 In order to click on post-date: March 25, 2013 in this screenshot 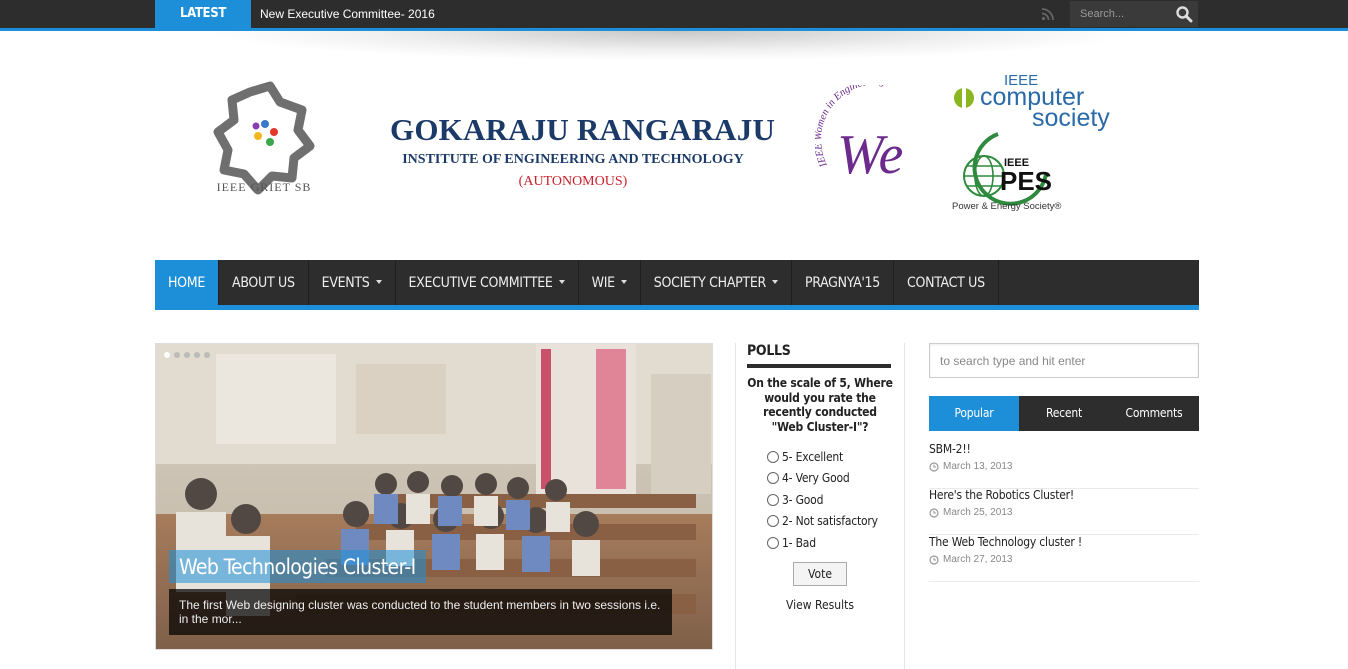, I will do `click(971, 512)`.